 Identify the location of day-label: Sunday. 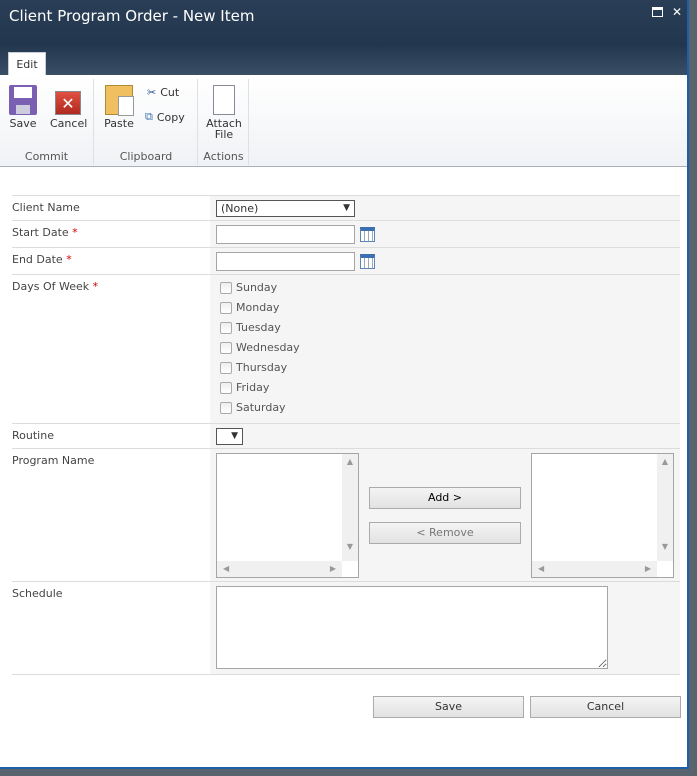
(257, 287).